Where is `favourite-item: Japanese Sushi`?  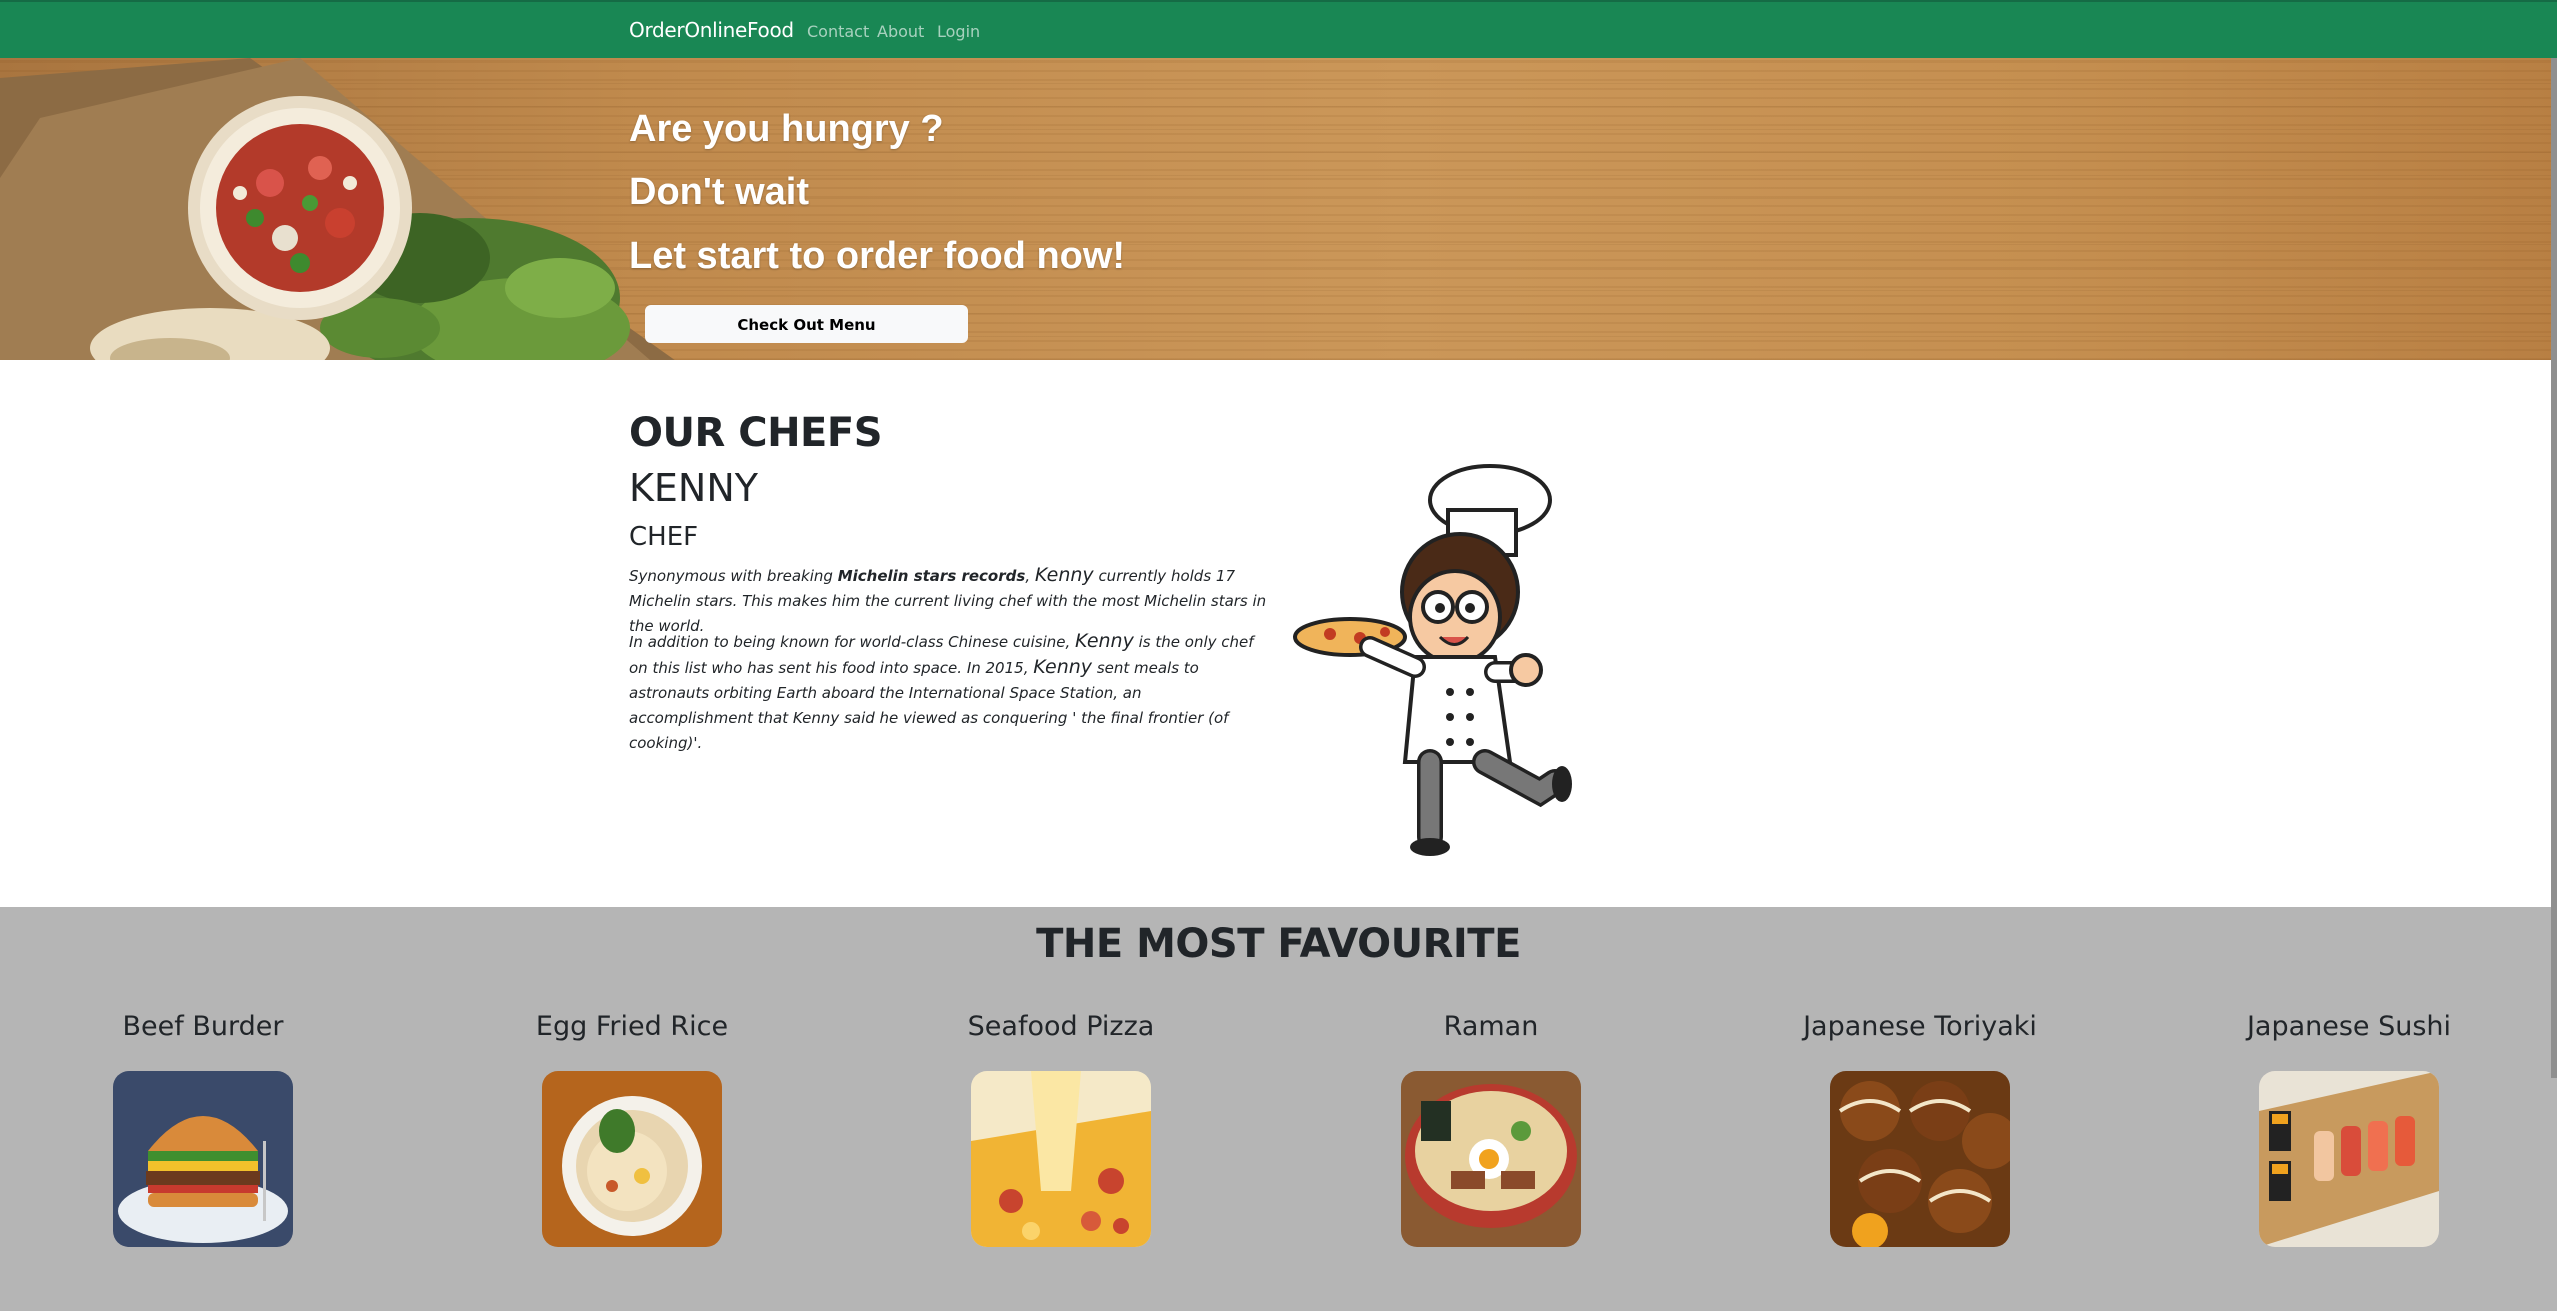 favourite-item: Japanese Sushi is located at coordinates (2348, 1129).